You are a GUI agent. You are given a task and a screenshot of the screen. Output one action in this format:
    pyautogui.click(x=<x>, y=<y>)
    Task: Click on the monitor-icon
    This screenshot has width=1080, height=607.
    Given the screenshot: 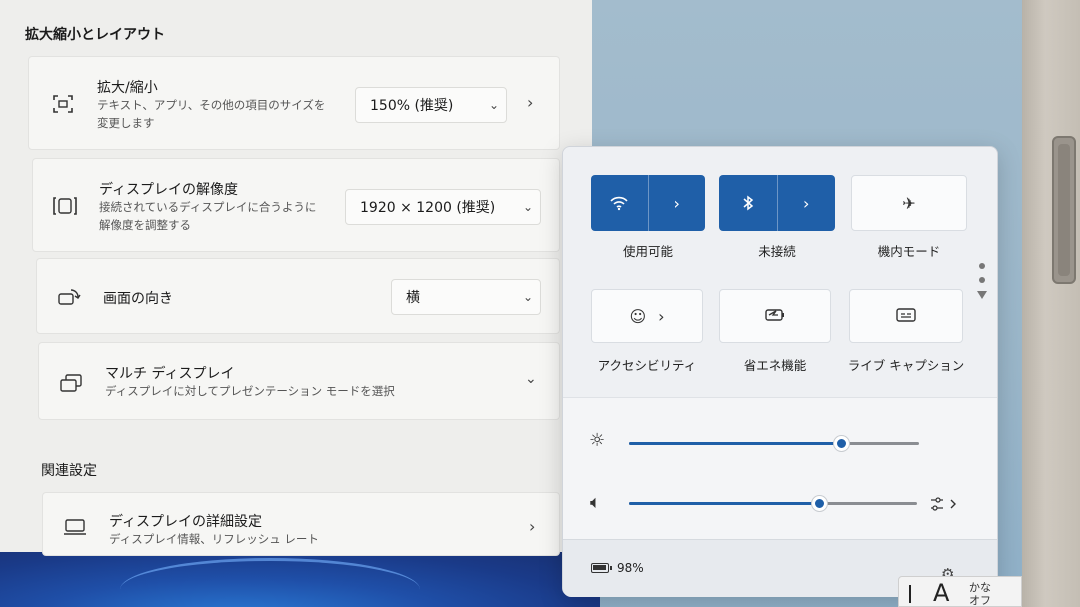 What is the action you would take?
    pyautogui.click(x=75, y=527)
    